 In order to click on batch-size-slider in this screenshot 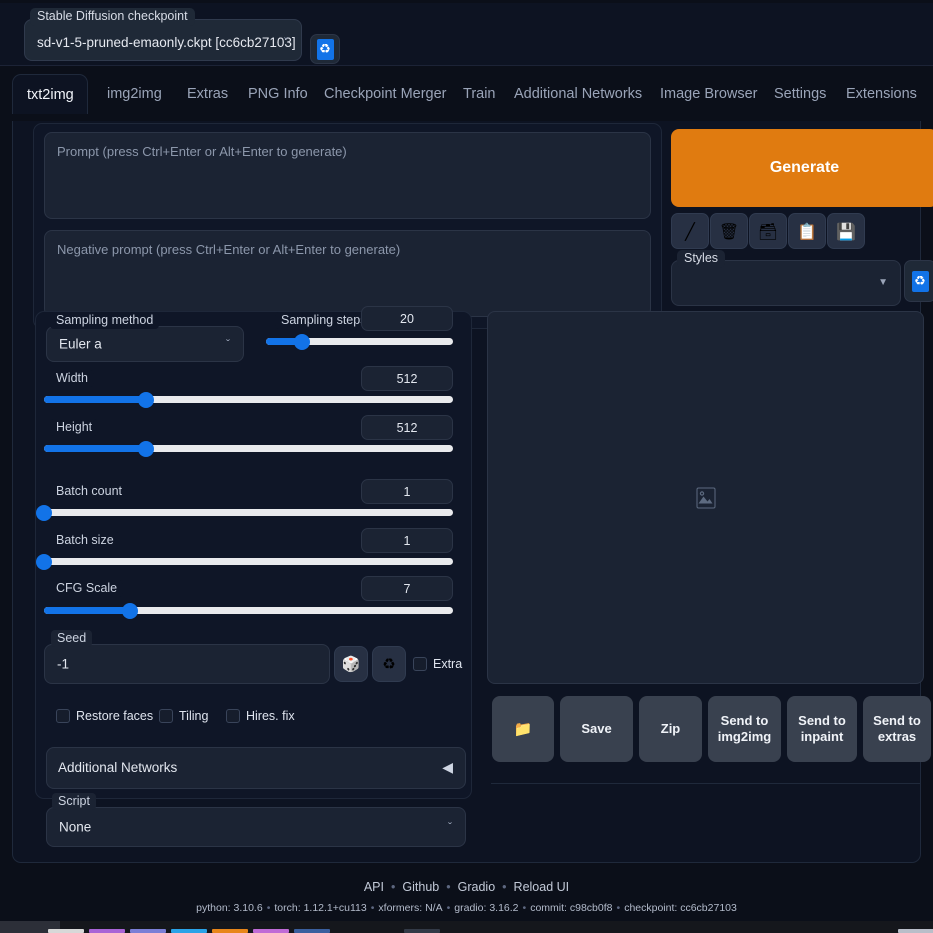, I will do `click(244, 561)`.